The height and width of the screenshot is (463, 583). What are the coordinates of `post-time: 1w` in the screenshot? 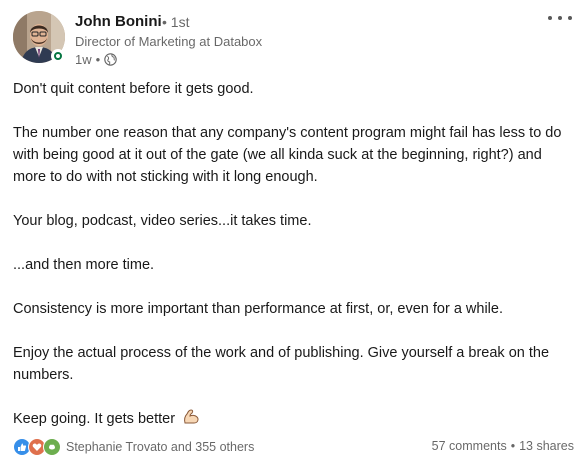 It's located at (83, 59).